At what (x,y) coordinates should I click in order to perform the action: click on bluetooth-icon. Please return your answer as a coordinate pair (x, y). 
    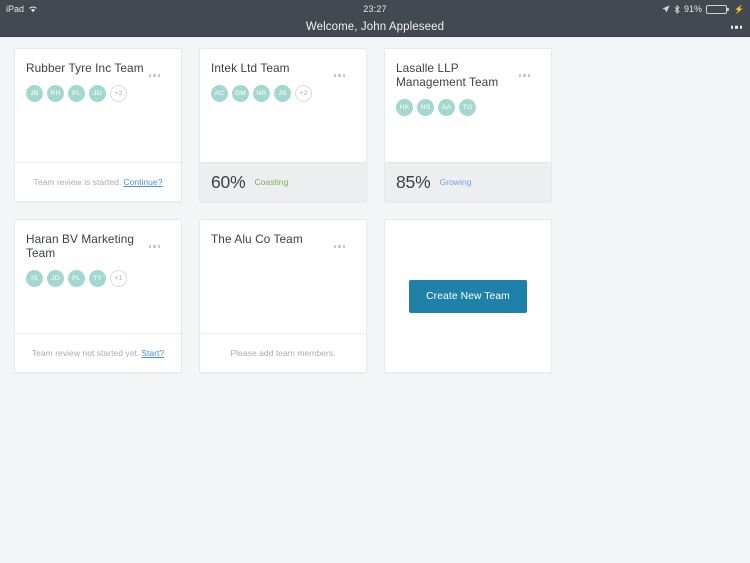
    Looking at the image, I should click on (677, 9).